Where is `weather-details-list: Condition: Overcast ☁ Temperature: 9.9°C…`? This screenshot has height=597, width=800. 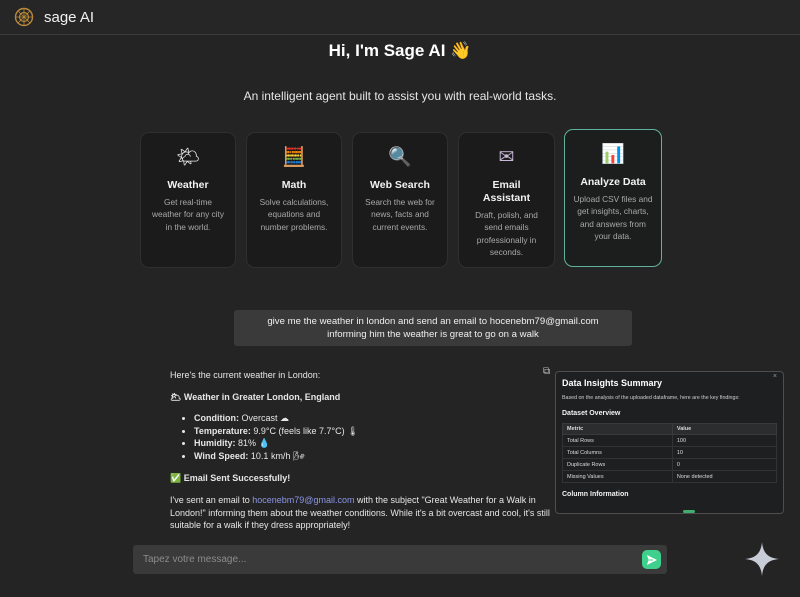
weather-details-list: Condition: Overcast ☁ Temperature: 9.9°C… is located at coordinates (372, 437).